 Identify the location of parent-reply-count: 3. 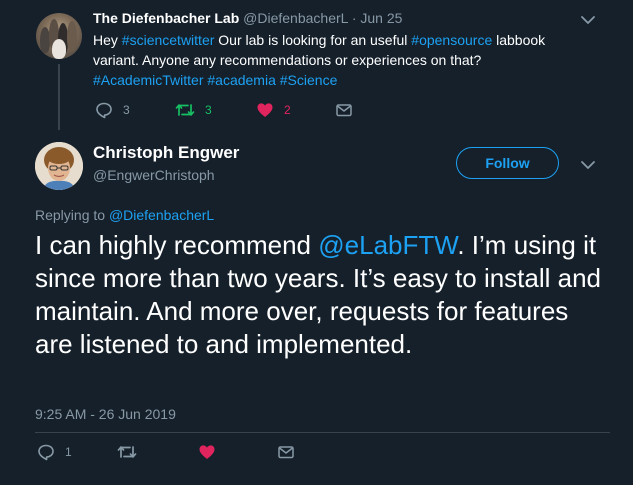
(126, 110).